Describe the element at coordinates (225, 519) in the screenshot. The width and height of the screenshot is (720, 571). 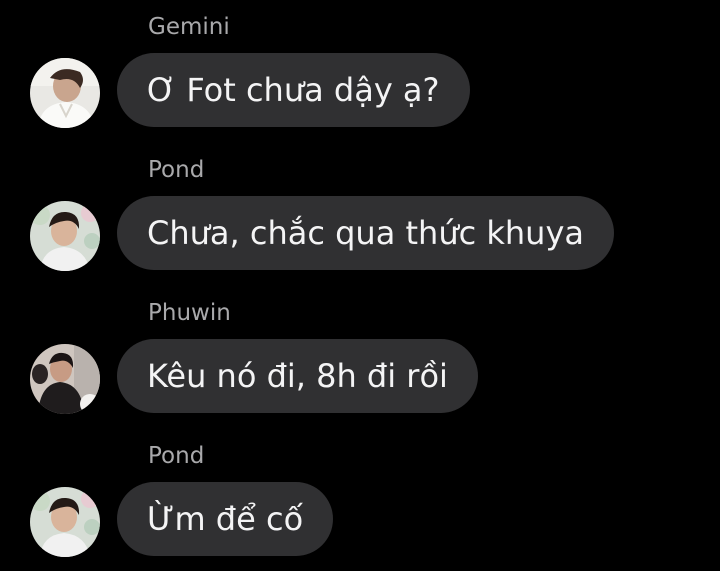
I see `message-bubble: Ừm để cố` at that location.